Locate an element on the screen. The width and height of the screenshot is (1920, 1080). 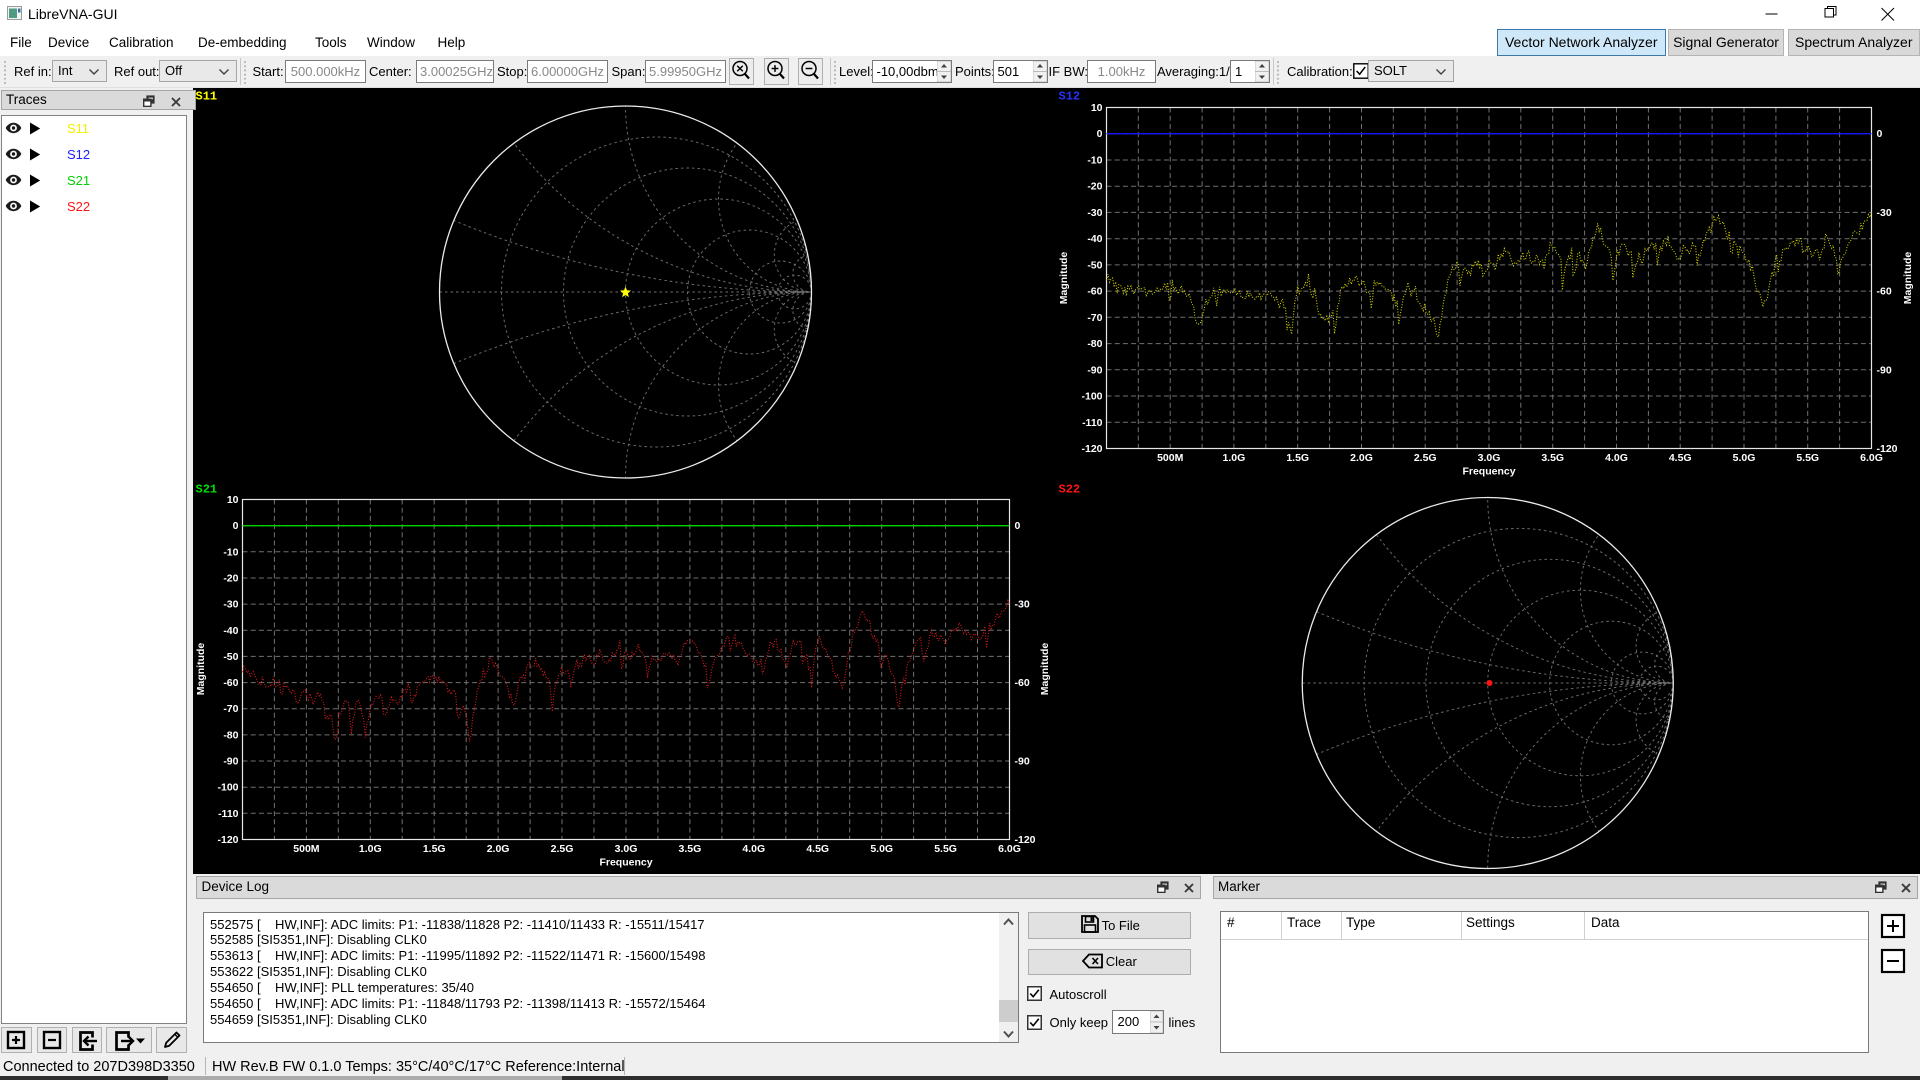
svg-text: S11 is located at coordinates (206, 96).